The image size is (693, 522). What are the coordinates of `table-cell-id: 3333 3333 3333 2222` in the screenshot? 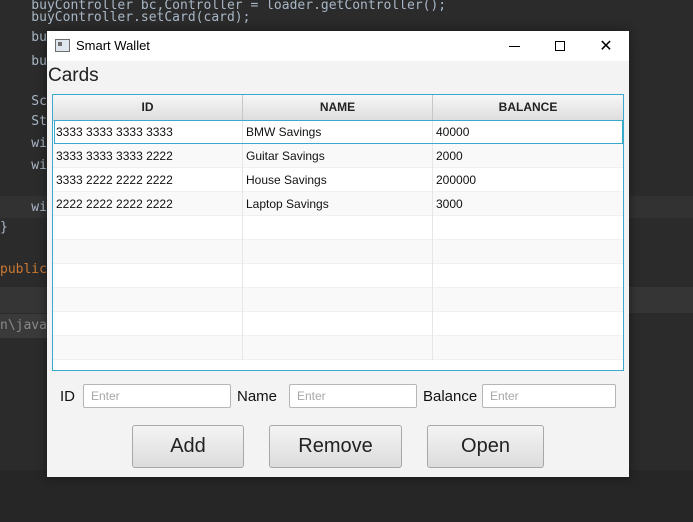 It's located at (148, 156).